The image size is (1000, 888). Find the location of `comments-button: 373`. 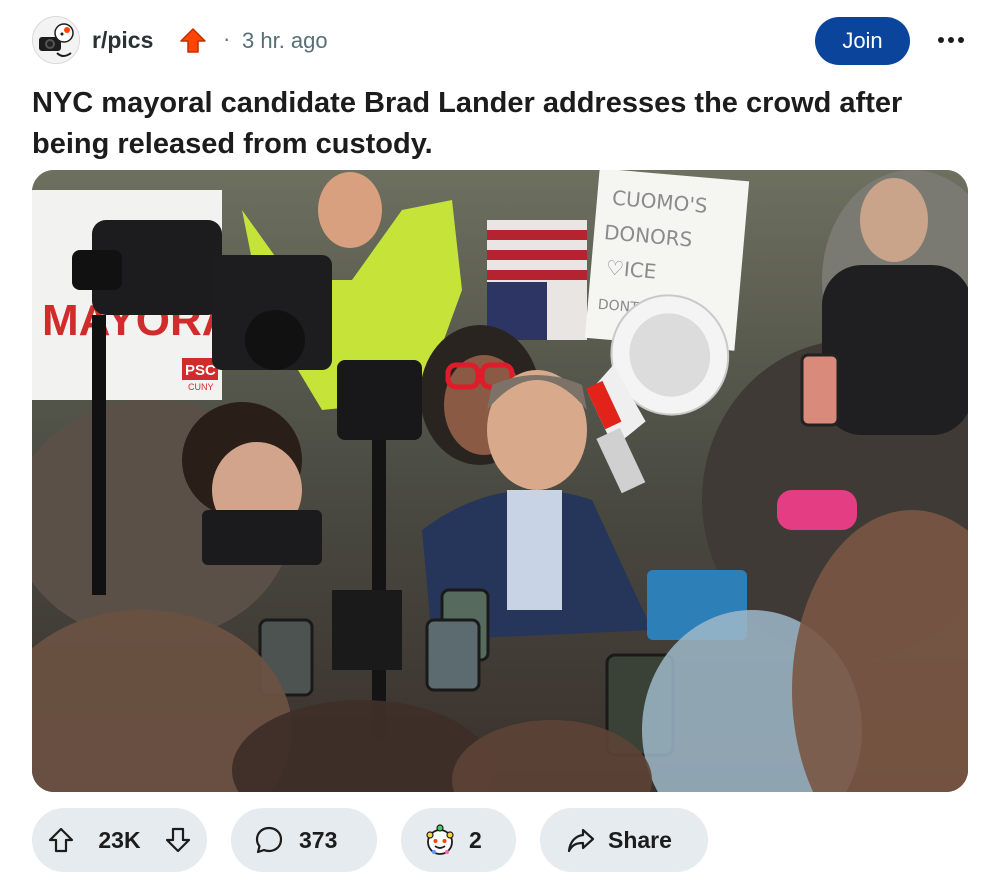

comments-button: 373 is located at coordinates (304, 840).